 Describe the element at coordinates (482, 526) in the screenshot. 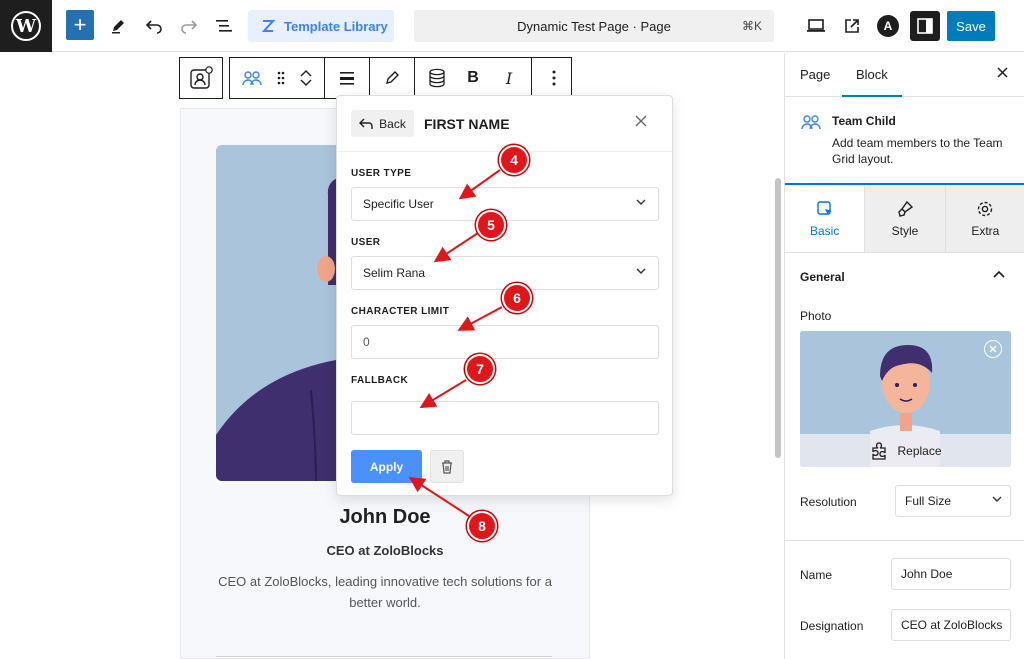

I see `annotation-marker-8: 8` at that location.